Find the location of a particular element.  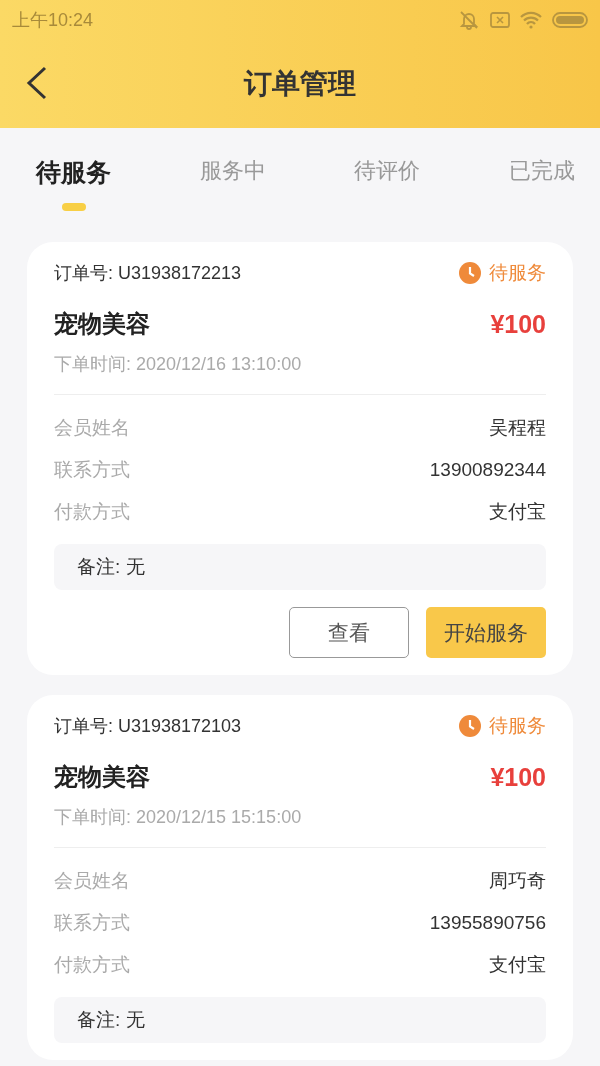

field-value: 13900892344 is located at coordinates (487, 470).